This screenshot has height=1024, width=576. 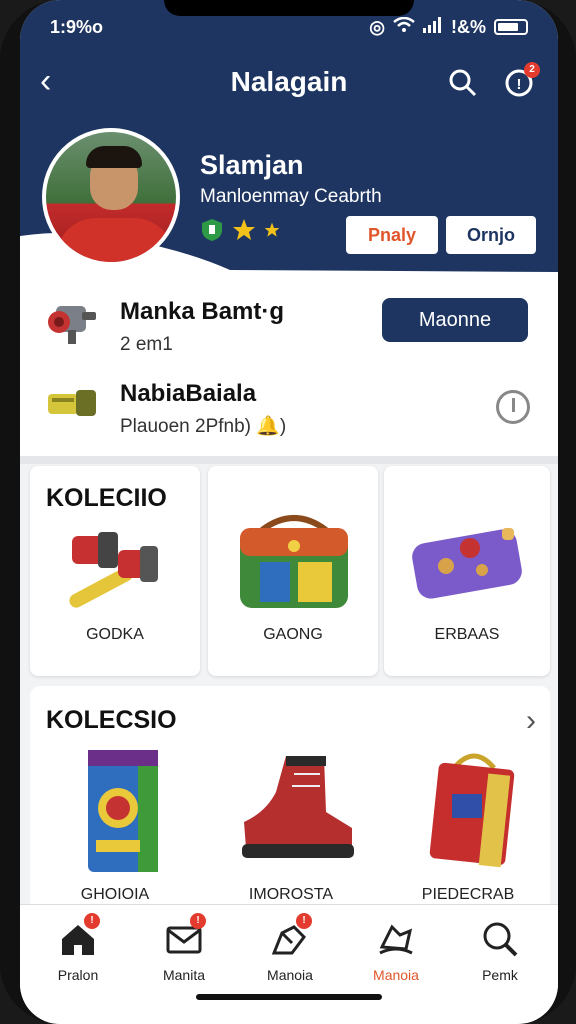 I want to click on signal-icon, so click(x=433, y=27).